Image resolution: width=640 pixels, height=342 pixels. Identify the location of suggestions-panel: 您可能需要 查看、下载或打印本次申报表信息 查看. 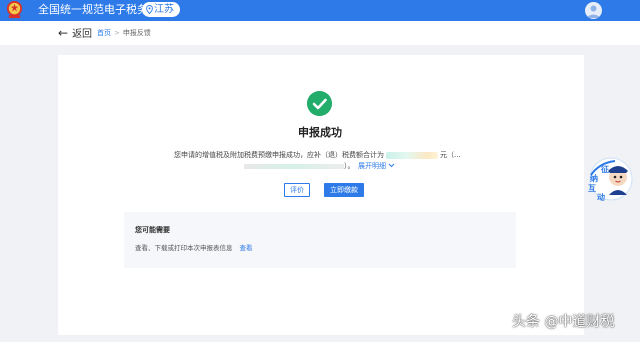
(320, 240).